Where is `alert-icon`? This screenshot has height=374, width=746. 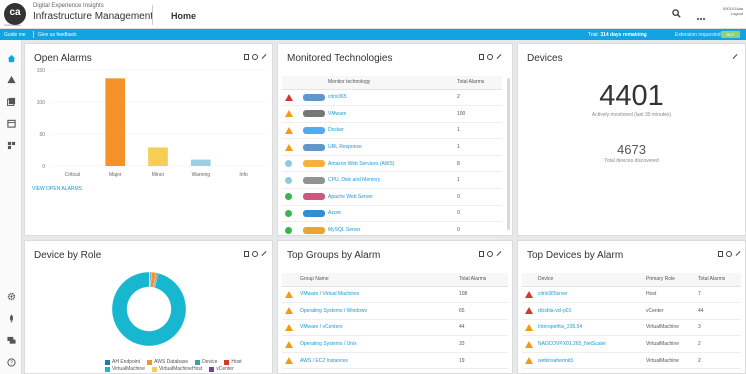
alert-icon is located at coordinates (11, 79).